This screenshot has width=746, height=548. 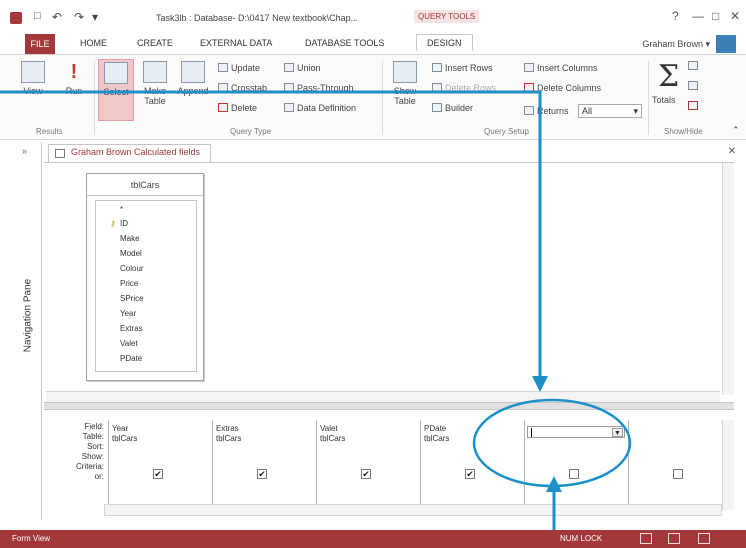 What do you see at coordinates (320, 108) in the screenshot?
I see `data-definition-button: Data Definition` at bounding box center [320, 108].